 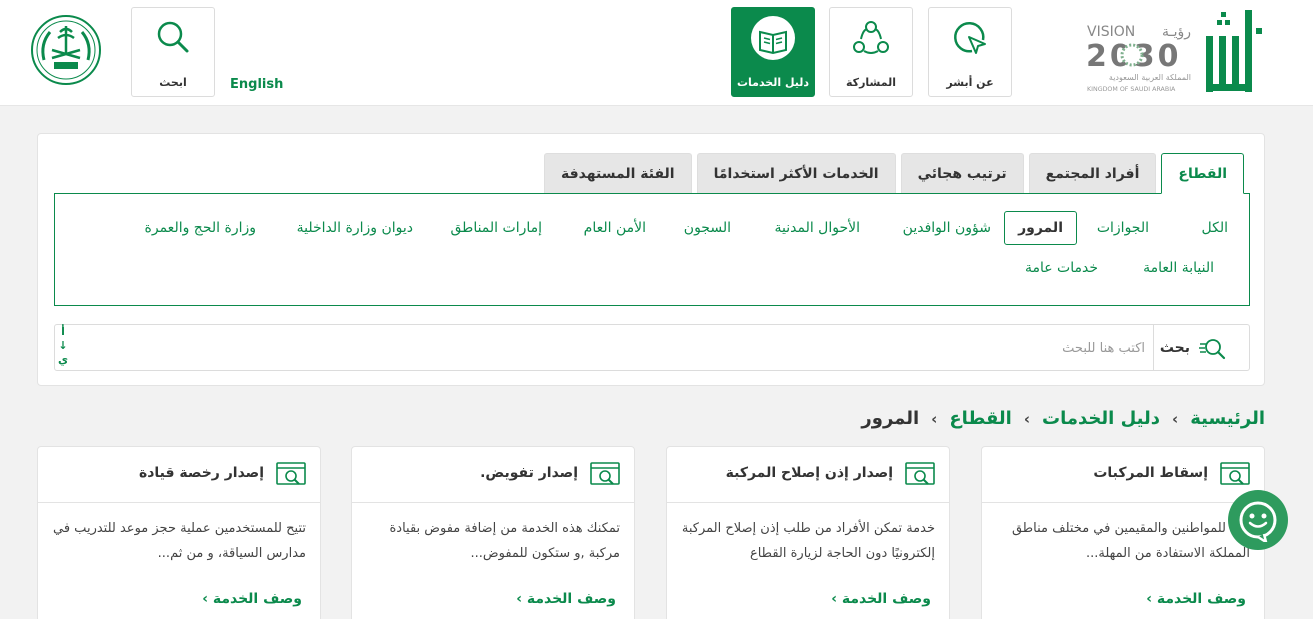 I want to click on sort-arrow-icon: ↓, so click(x=63, y=345).